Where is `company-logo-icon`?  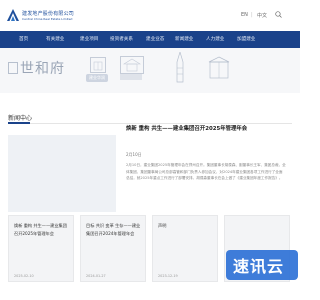
company-logo-icon is located at coordinates (13, 15).